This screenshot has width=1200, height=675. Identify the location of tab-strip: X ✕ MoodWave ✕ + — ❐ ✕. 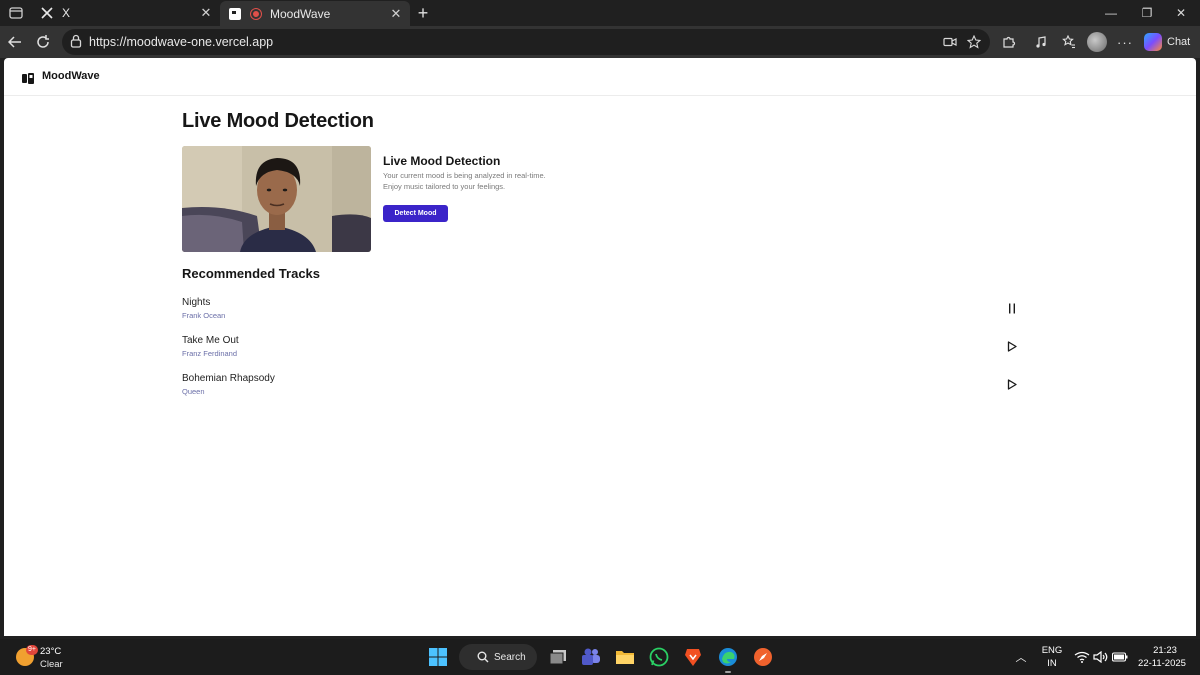
(600, 13).